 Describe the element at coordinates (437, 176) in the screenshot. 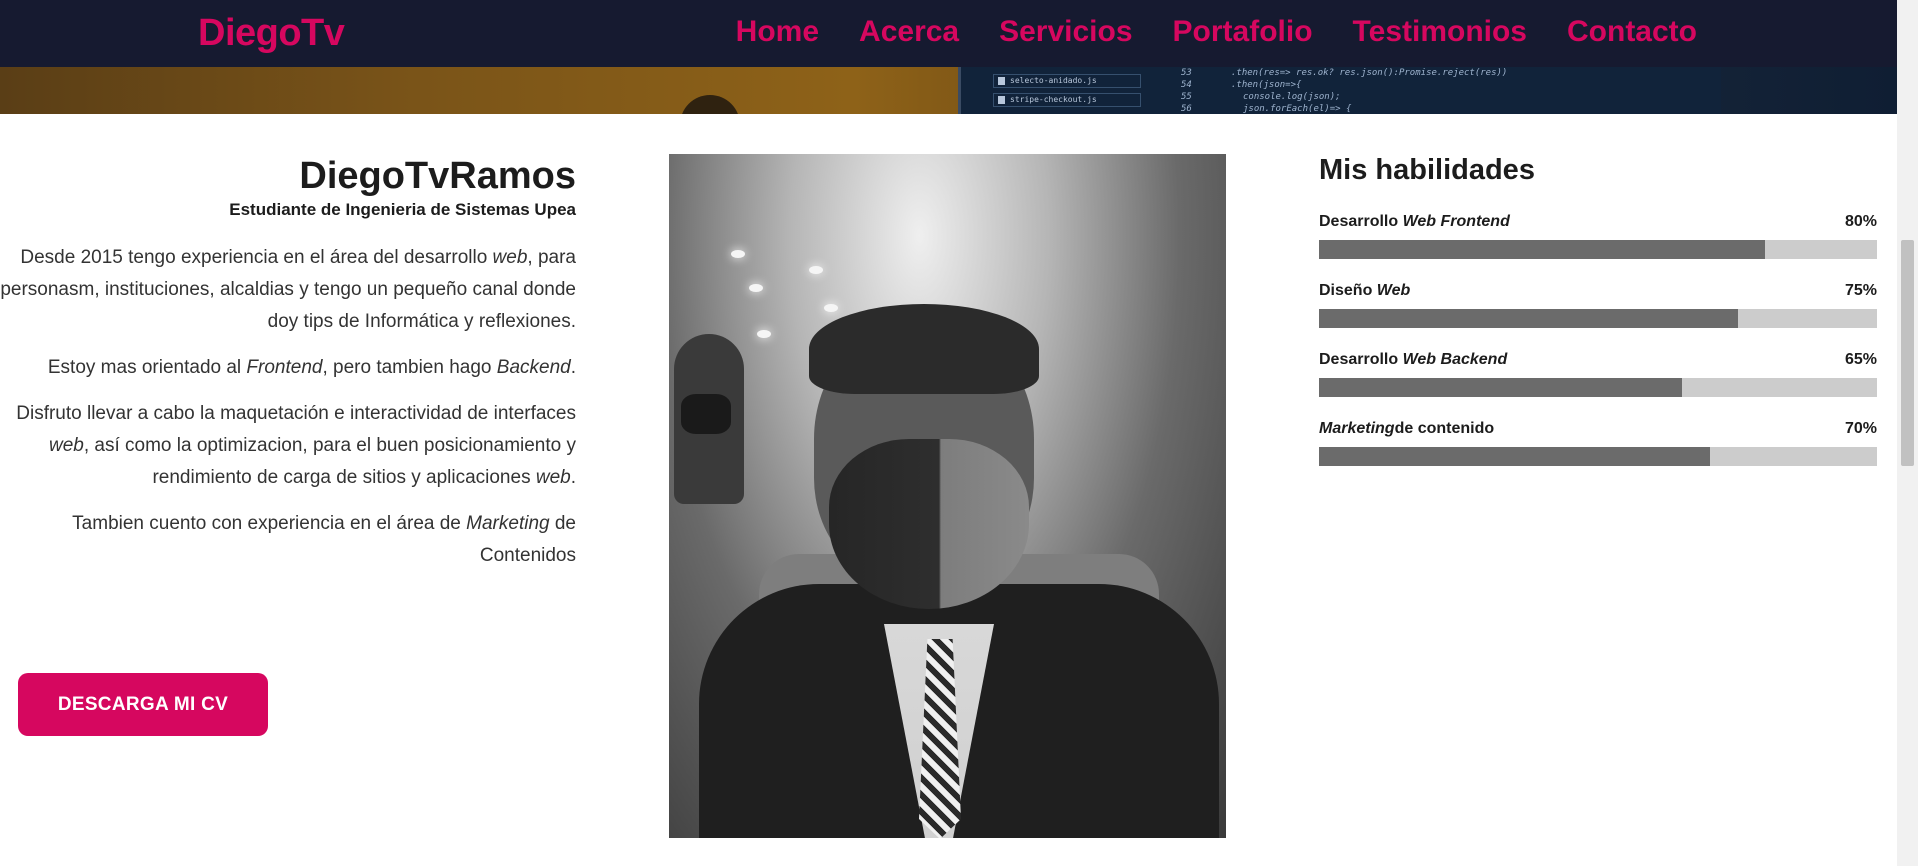

I see `about-name-heading: DiegoTvRamos` at that location.